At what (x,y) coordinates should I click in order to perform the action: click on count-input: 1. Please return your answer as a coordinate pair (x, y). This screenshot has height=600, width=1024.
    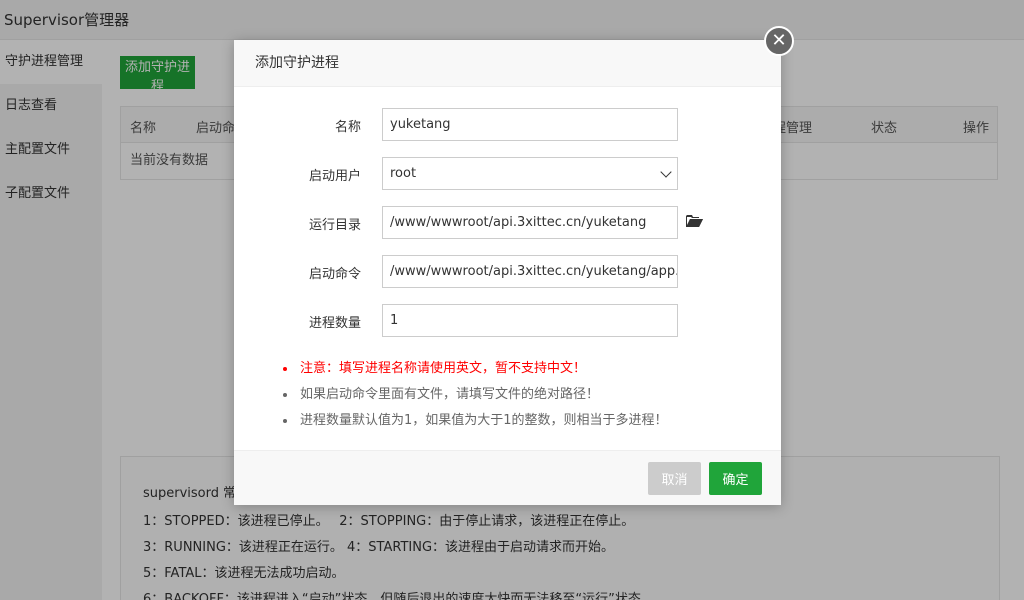
    Looking at the image, I should click on (530, 320).